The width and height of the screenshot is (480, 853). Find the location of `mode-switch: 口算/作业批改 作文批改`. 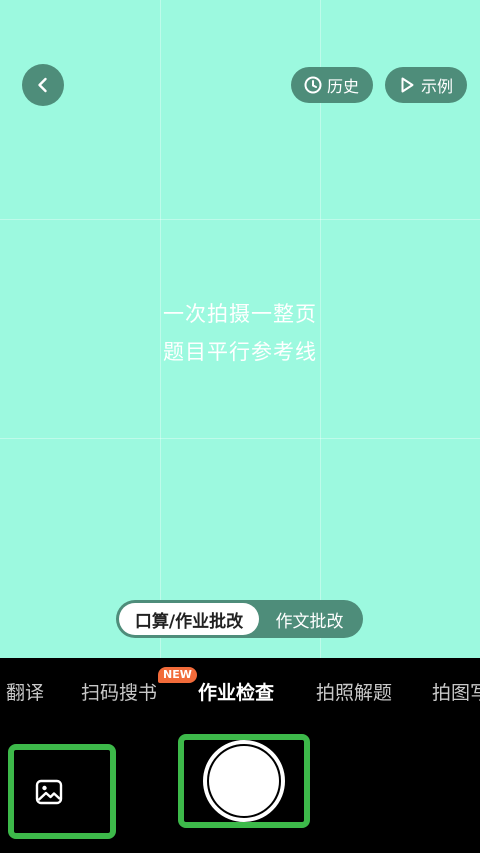

mode-switch: 口算/作业批改 作文批改 is located at coordinates (239, 619).